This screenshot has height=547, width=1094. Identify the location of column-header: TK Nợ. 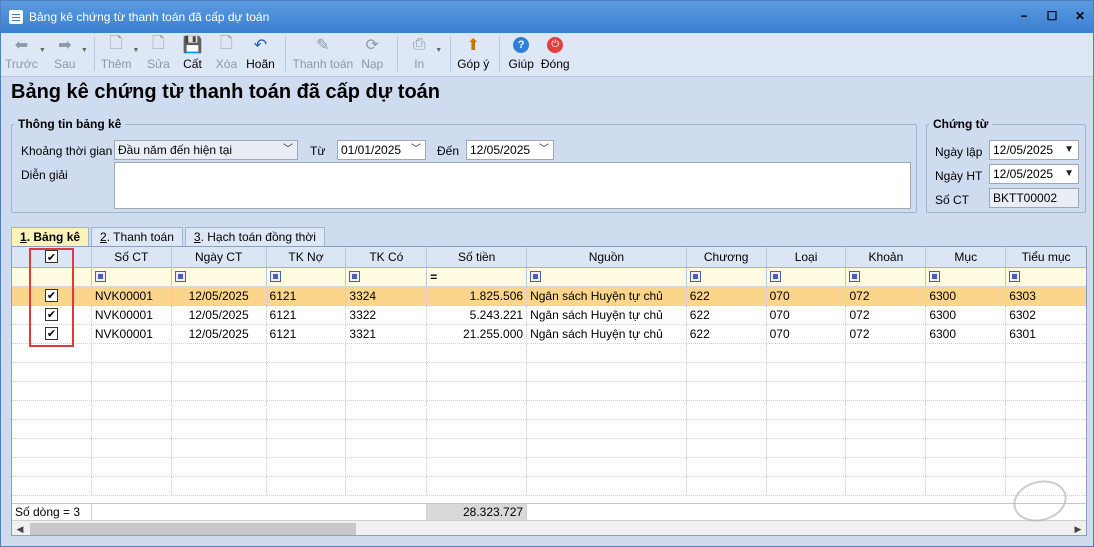
(307, 257).